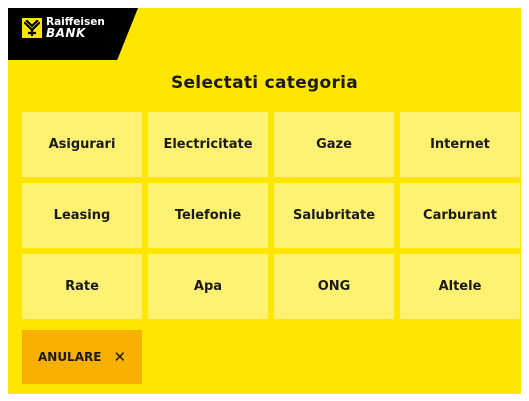  I want to click on category-electricitate-button: Electricitate, so click(208, 144).